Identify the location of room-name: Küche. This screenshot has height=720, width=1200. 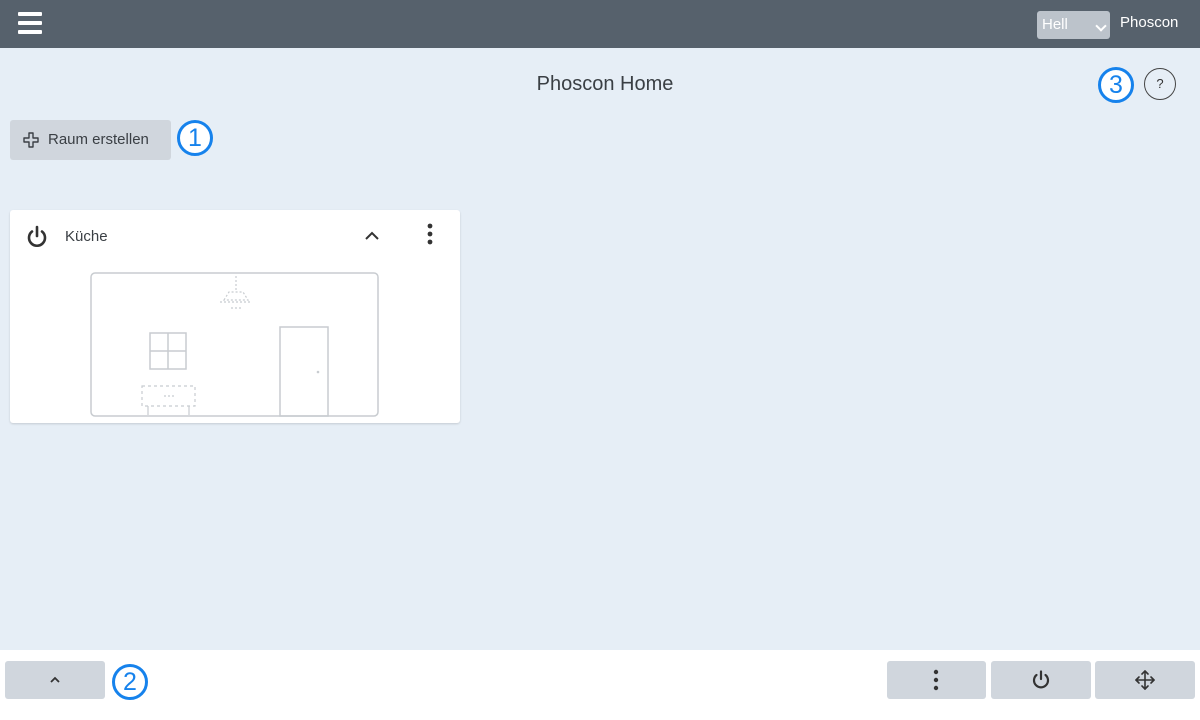
(86, 236).